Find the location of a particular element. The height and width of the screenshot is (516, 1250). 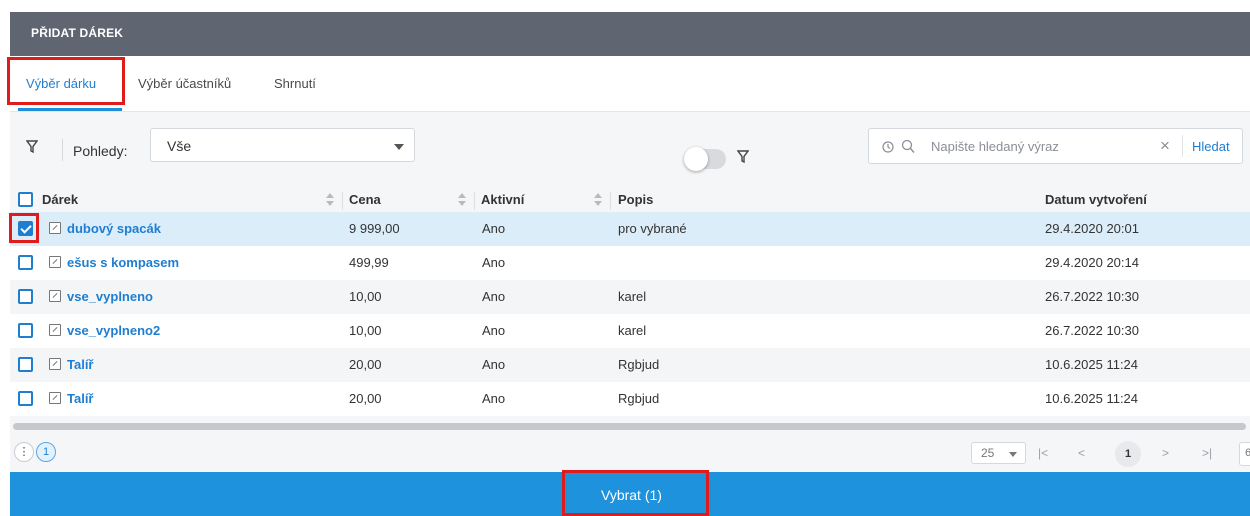

views-select: Vše is located at coordinates (282, 145).